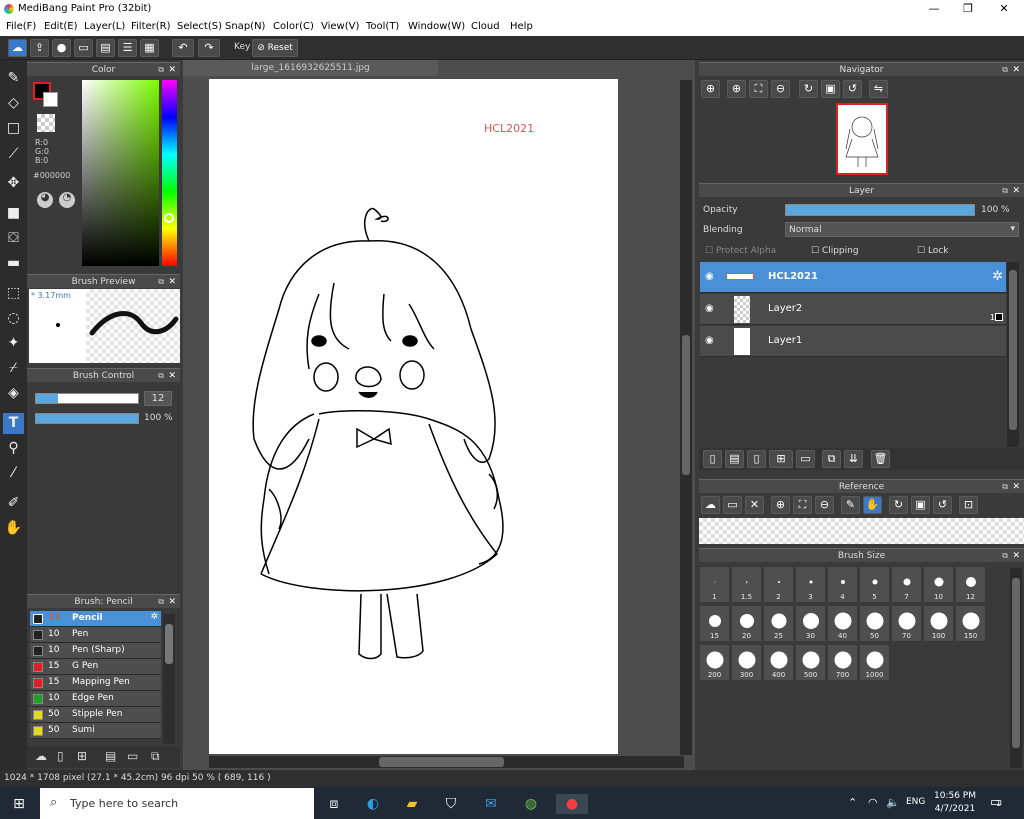 The width and height of the screenshot is (1024, 819). I want to click on hue-handle, so click(169, 218).